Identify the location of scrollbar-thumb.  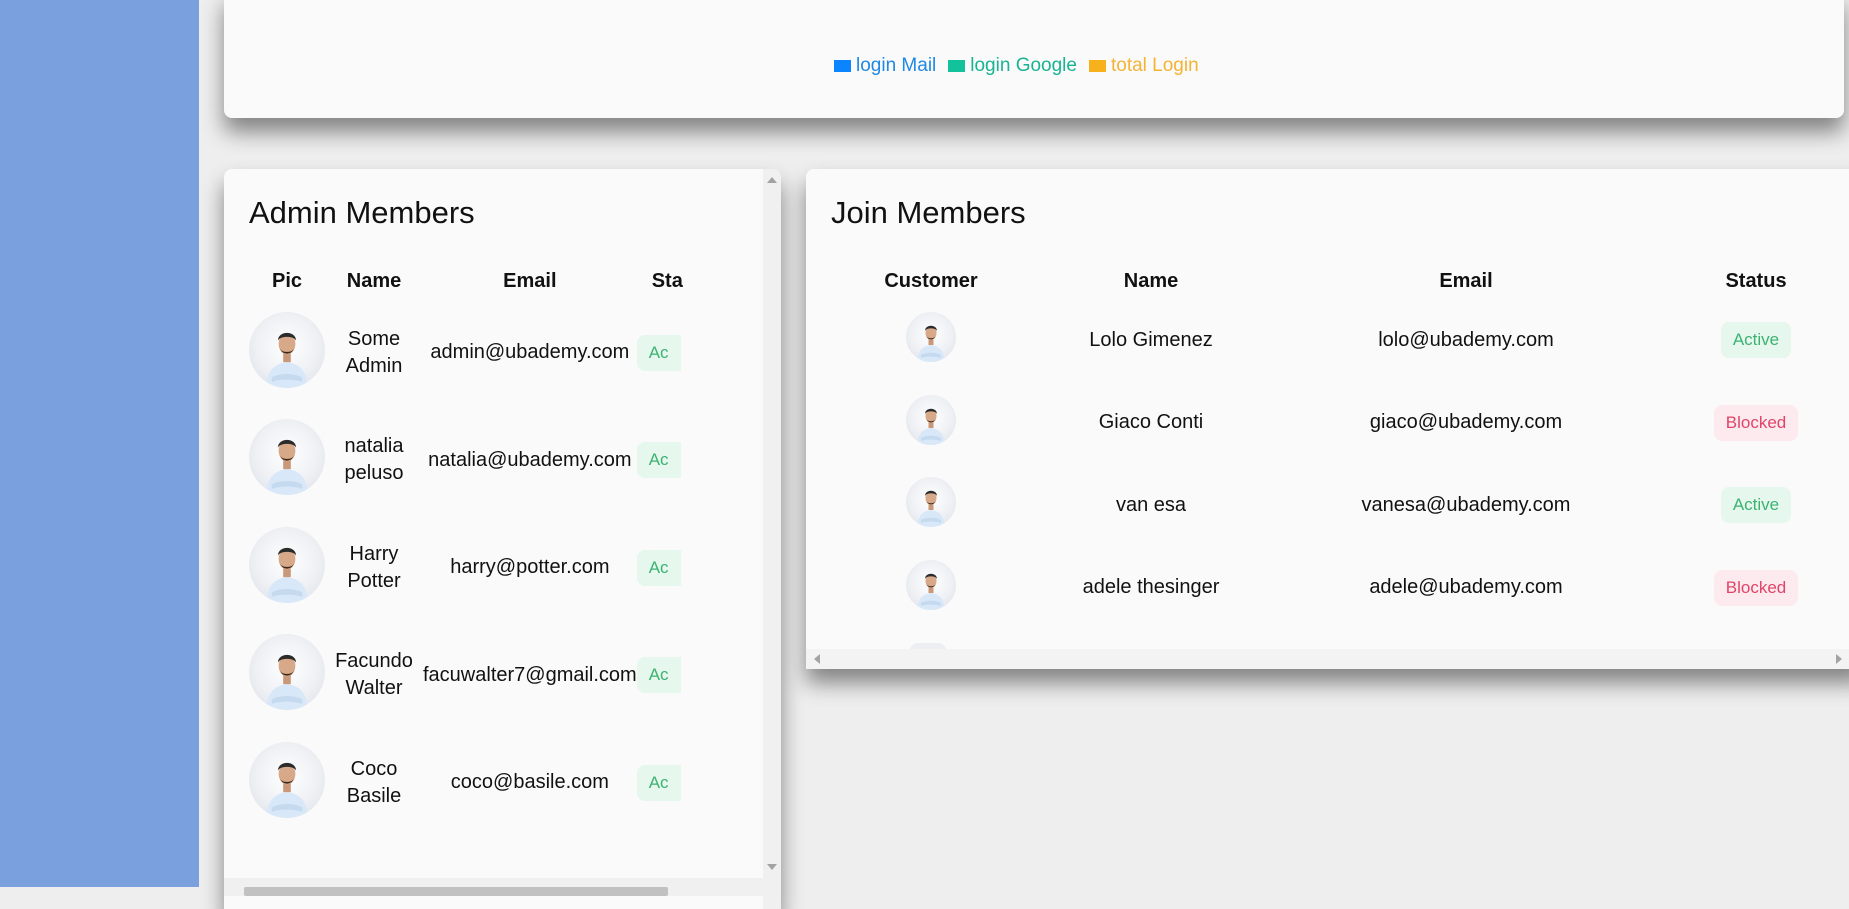
(456, 891).